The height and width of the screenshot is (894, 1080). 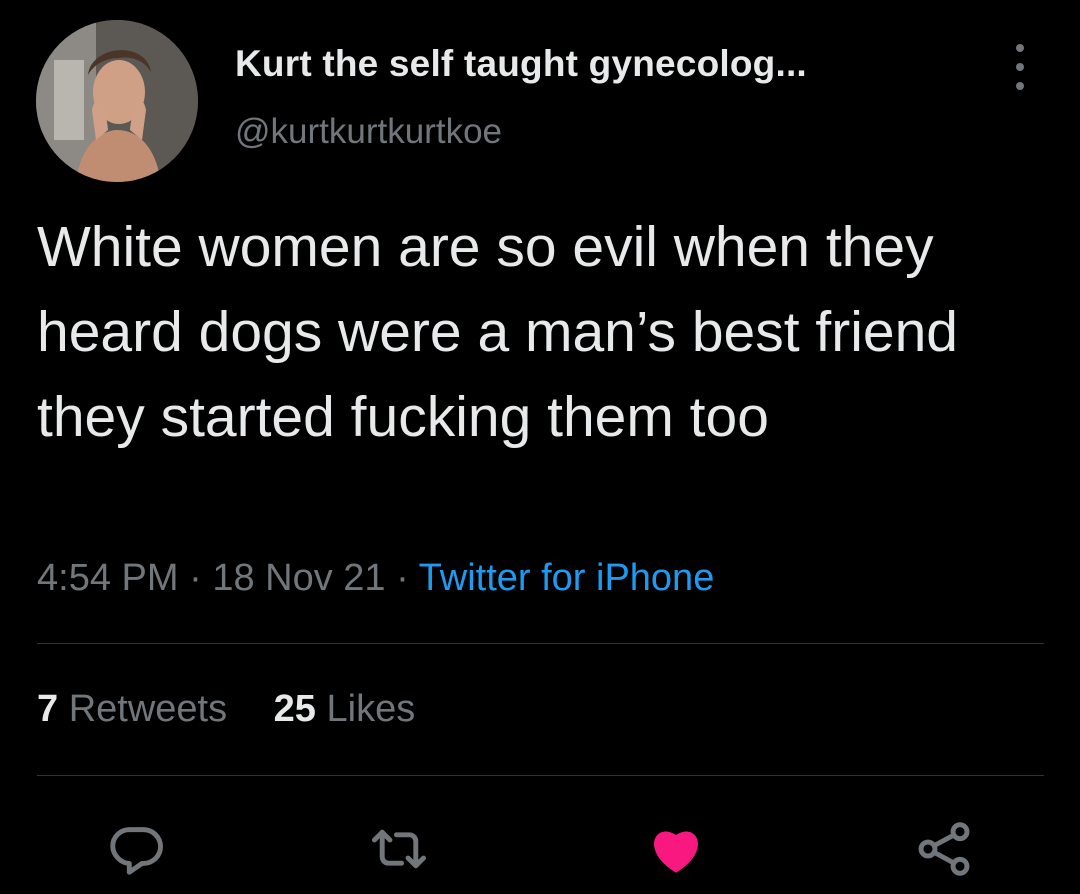 I want to click on author-handle: @kurtkurtkurtkoe, so click(x=368, y=132).